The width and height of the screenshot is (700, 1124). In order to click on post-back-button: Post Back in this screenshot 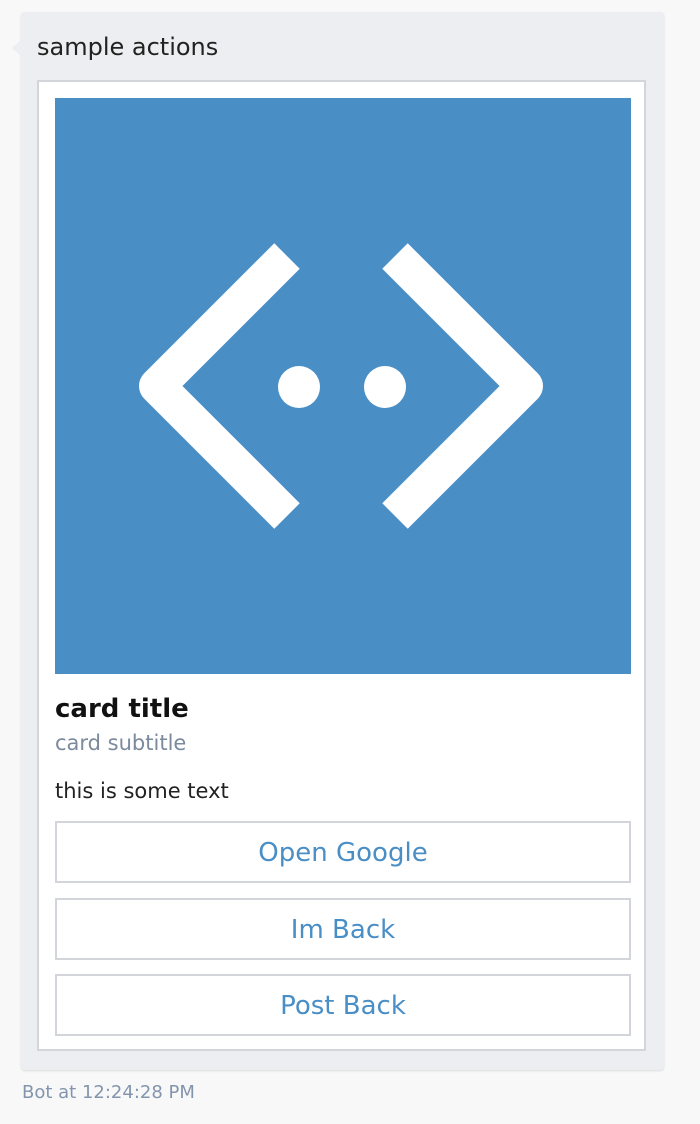, I will do `click(343, 1005)`.